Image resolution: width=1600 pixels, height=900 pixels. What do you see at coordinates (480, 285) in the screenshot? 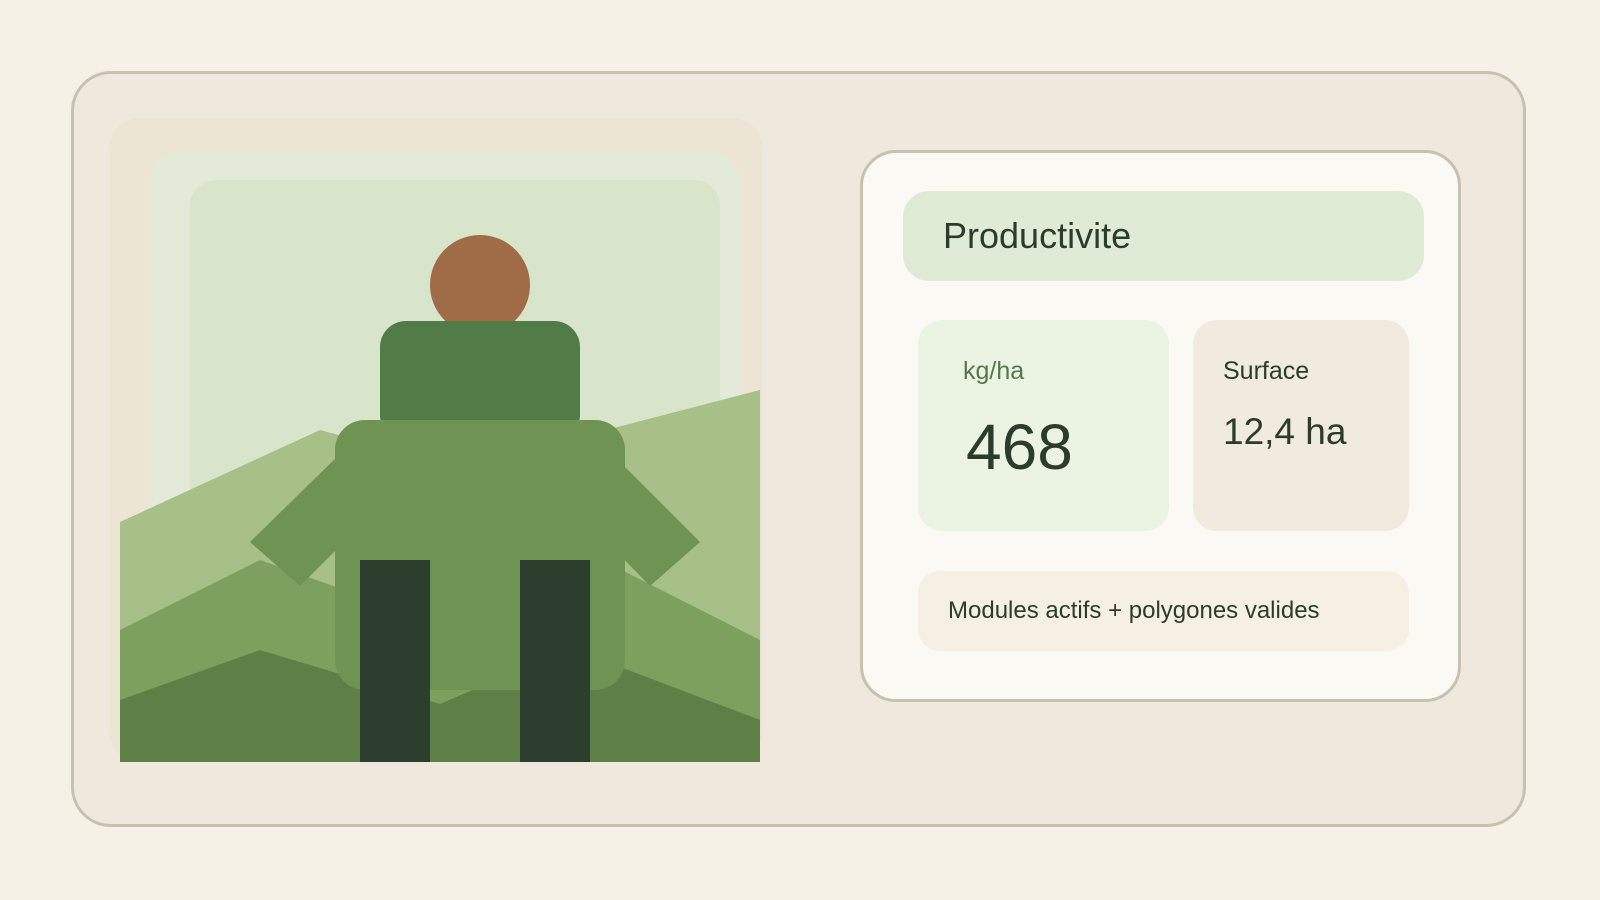
I see `farmer-head` at bounding box center [480, 285].